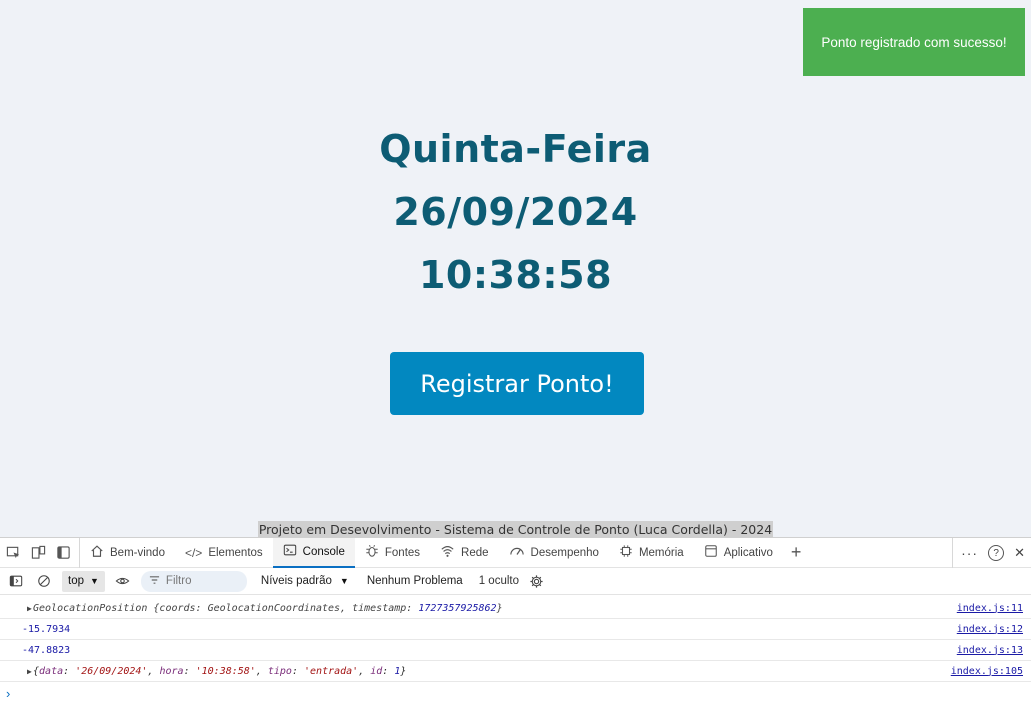 The width and height of the screenshot is (1031, 704). I want to click on gauge-icon, so click(517, 552).